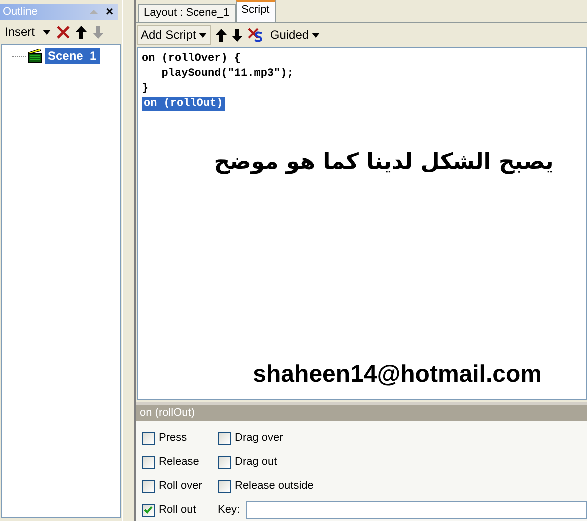 This screenshot has height=521, width=587. Describe the element at coordinates (397, 375) in the screenshot. I see `email-text: shaheen14@hotmail.com` at that location.